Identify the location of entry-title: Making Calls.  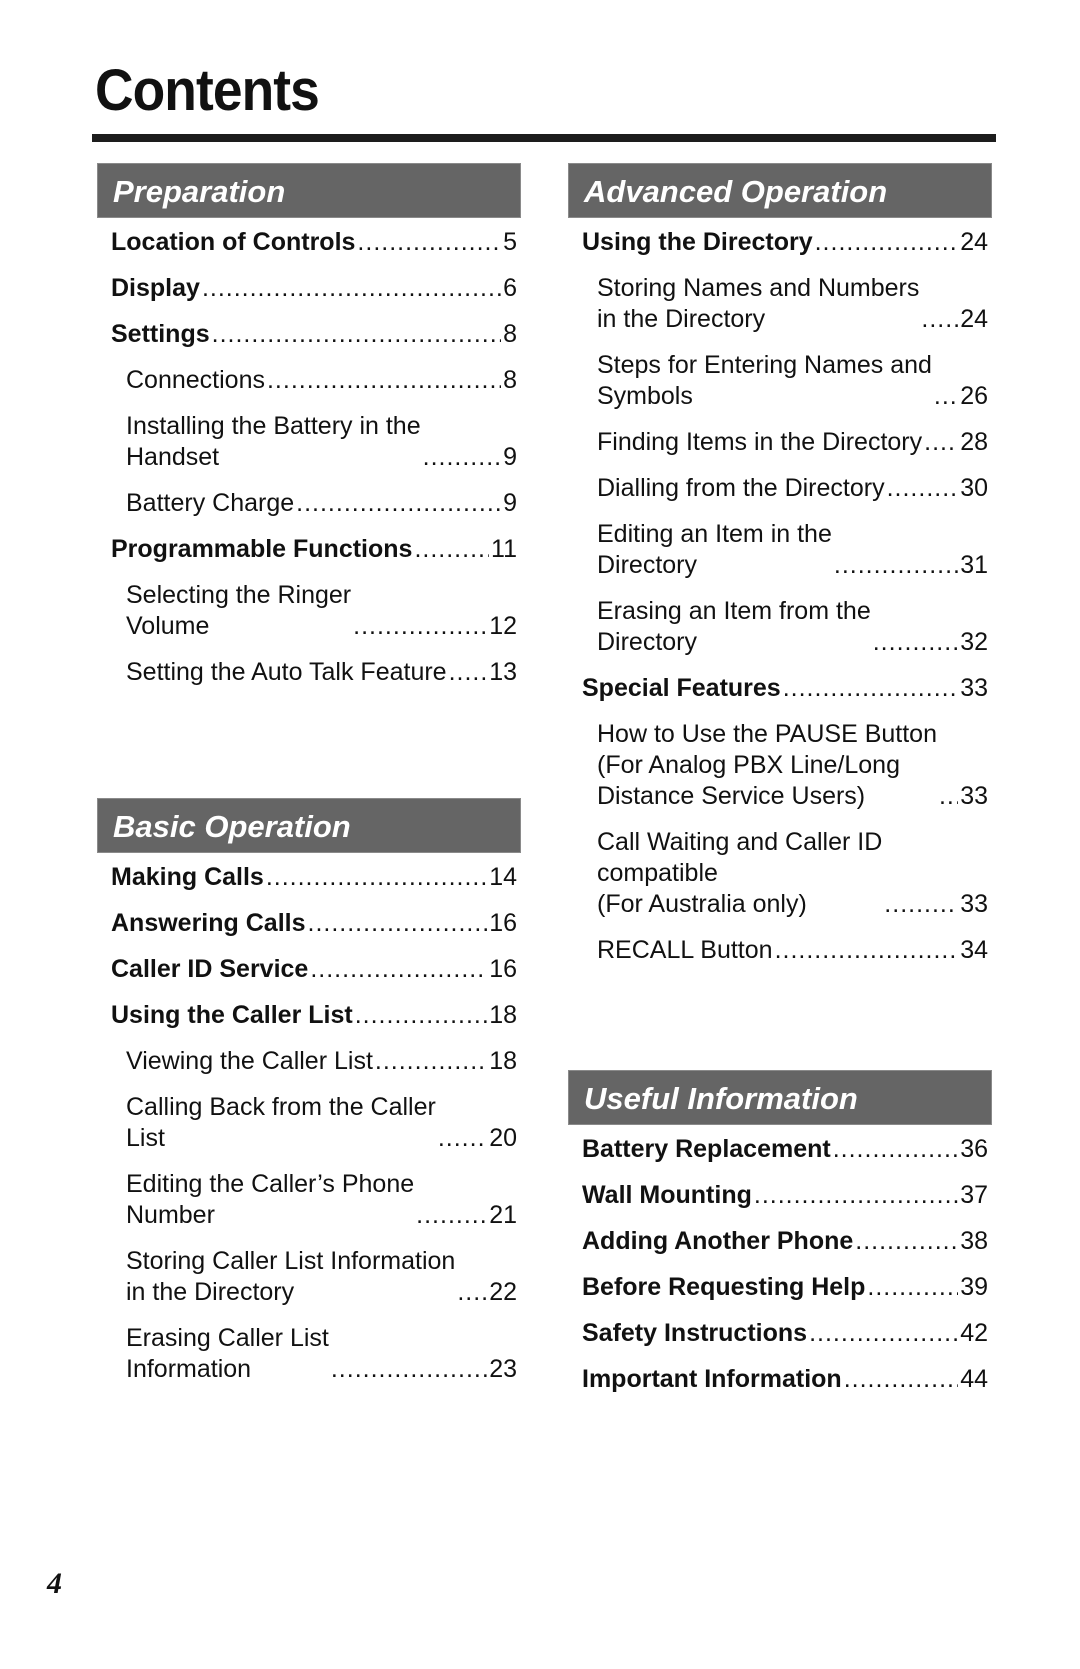
(187, 877).